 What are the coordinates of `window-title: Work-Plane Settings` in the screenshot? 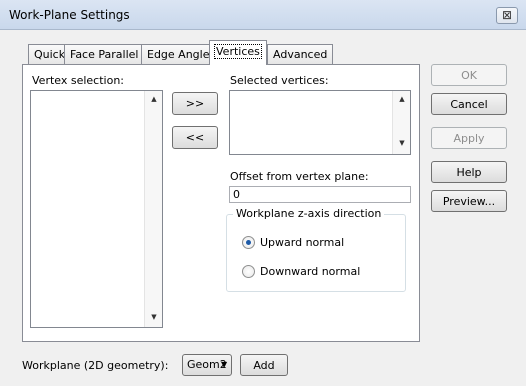 It's located at (69, 15).